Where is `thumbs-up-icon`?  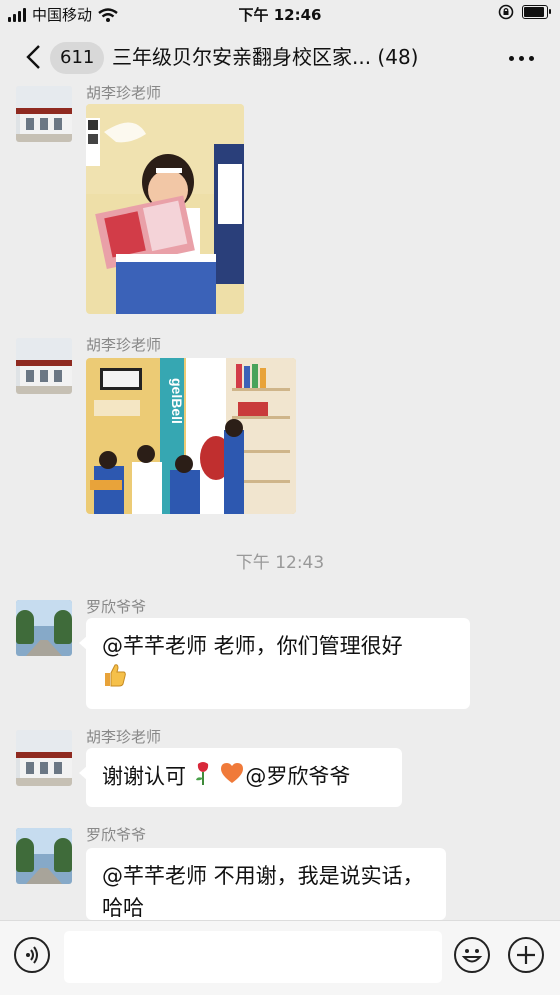 thumbs-up-icon is located at coordinates (115, 679).